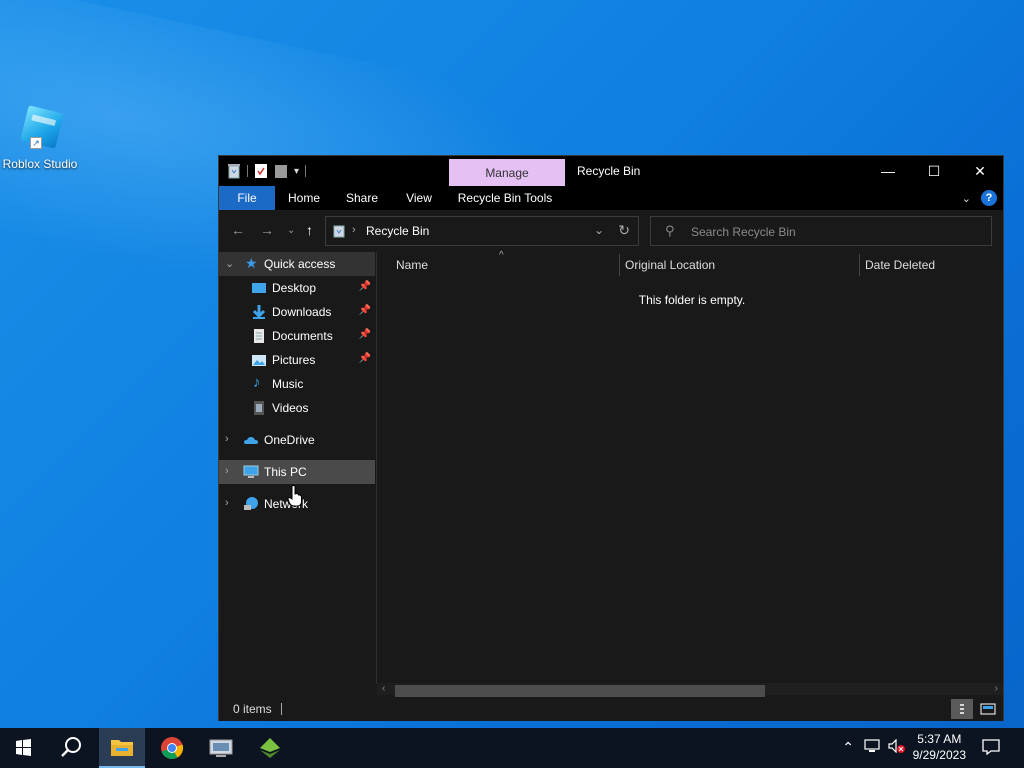 Image resolution: width=1024 pixels, height=768 pixels. Describe the element at coordinates (939, 747) in the screenshot. I see `clock: 5:37 AM 9/29/2023` at that location.